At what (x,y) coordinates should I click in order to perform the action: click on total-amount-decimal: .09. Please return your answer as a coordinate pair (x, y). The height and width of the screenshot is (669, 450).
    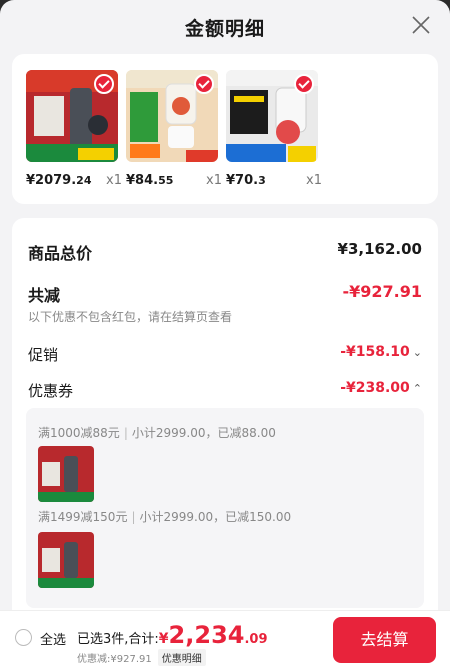
    Looking at the image, I should click on (256, 639).